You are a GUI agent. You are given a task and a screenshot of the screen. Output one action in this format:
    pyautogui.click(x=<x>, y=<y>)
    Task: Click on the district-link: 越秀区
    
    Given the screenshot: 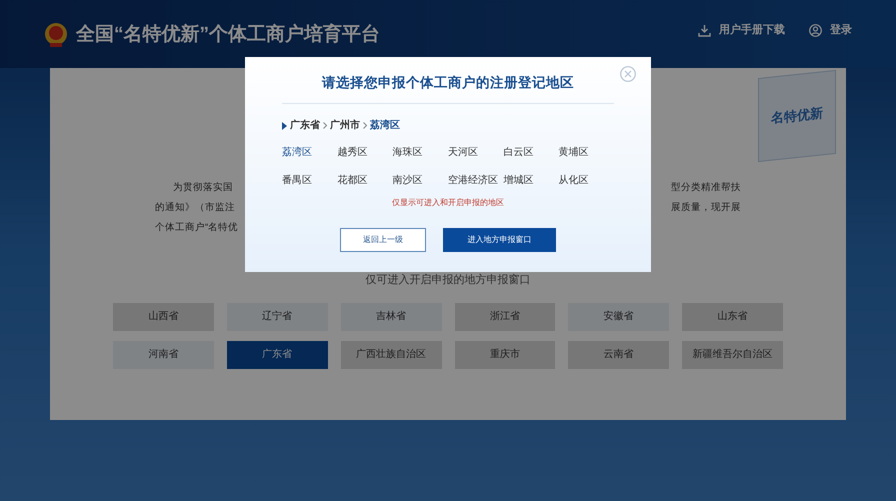 What is the action you would take?
    pyautogui.click(x=365, y=152)
    